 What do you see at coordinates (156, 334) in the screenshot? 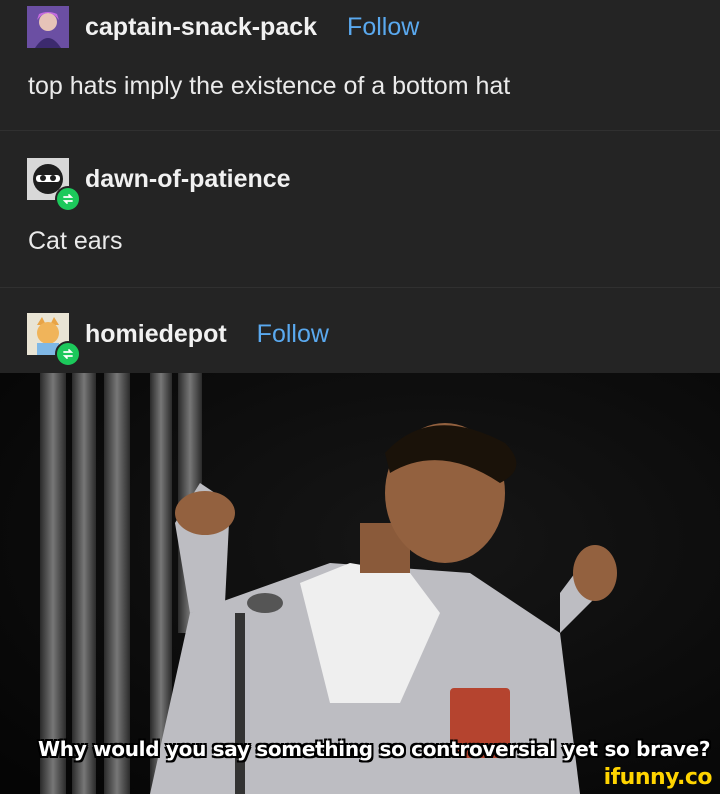
I see `username: homiedepot` at bounding box center [156, 334].